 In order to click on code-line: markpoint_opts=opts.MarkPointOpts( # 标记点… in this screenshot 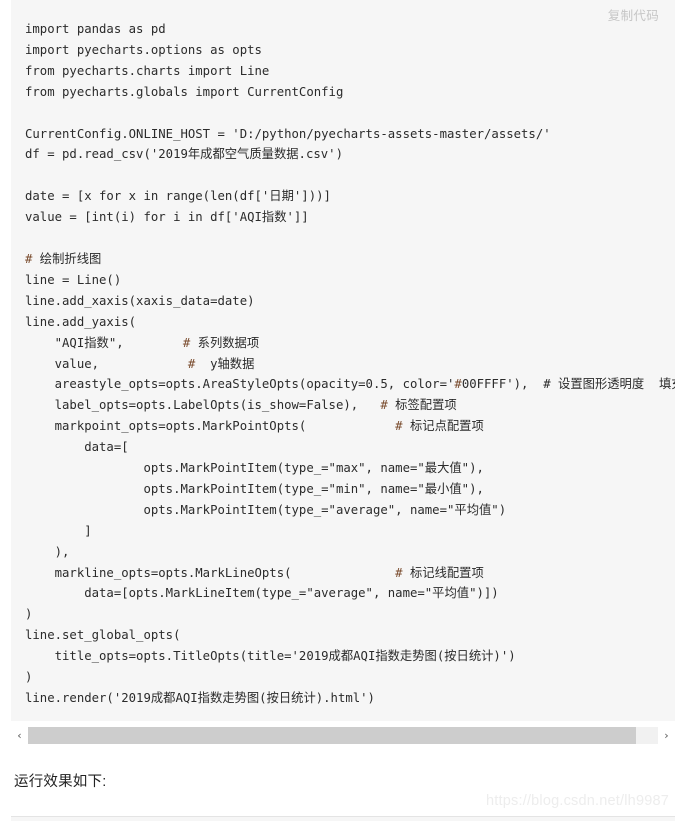, I will do `click(254, 426)`.